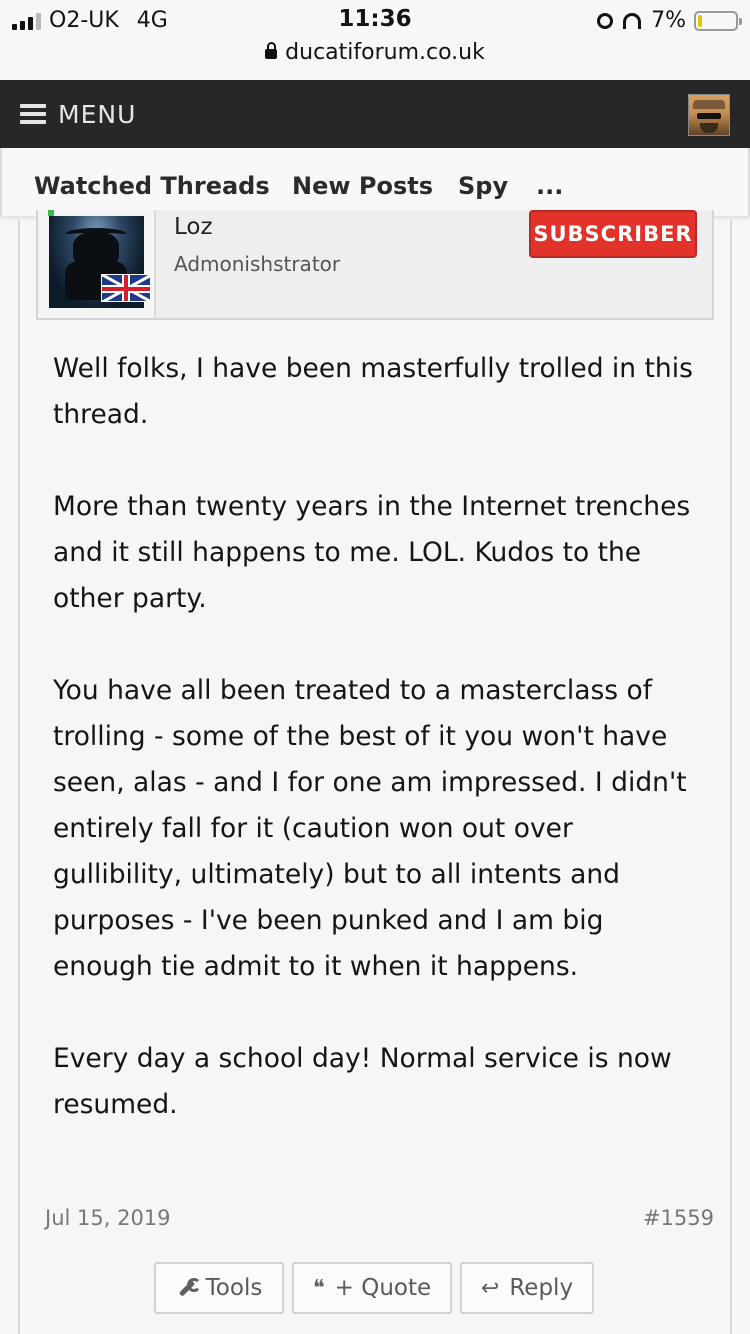 The width and height of the screenshot is (750, 1334). Describe the element at coordinates (152, 186) in the screenshot. I see `tab-watched-threads: Watched Threads` at that location.